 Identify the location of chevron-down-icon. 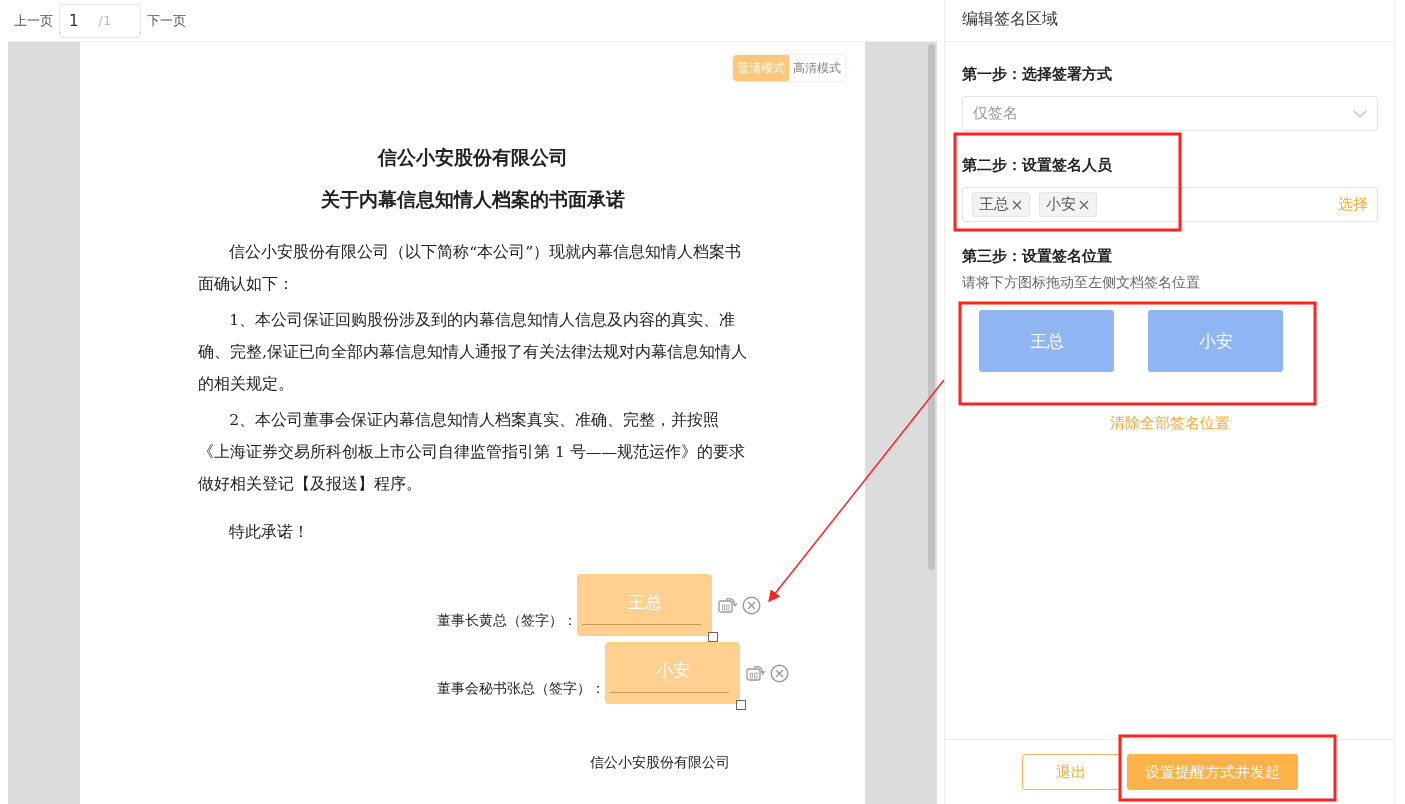
(1360, 113).